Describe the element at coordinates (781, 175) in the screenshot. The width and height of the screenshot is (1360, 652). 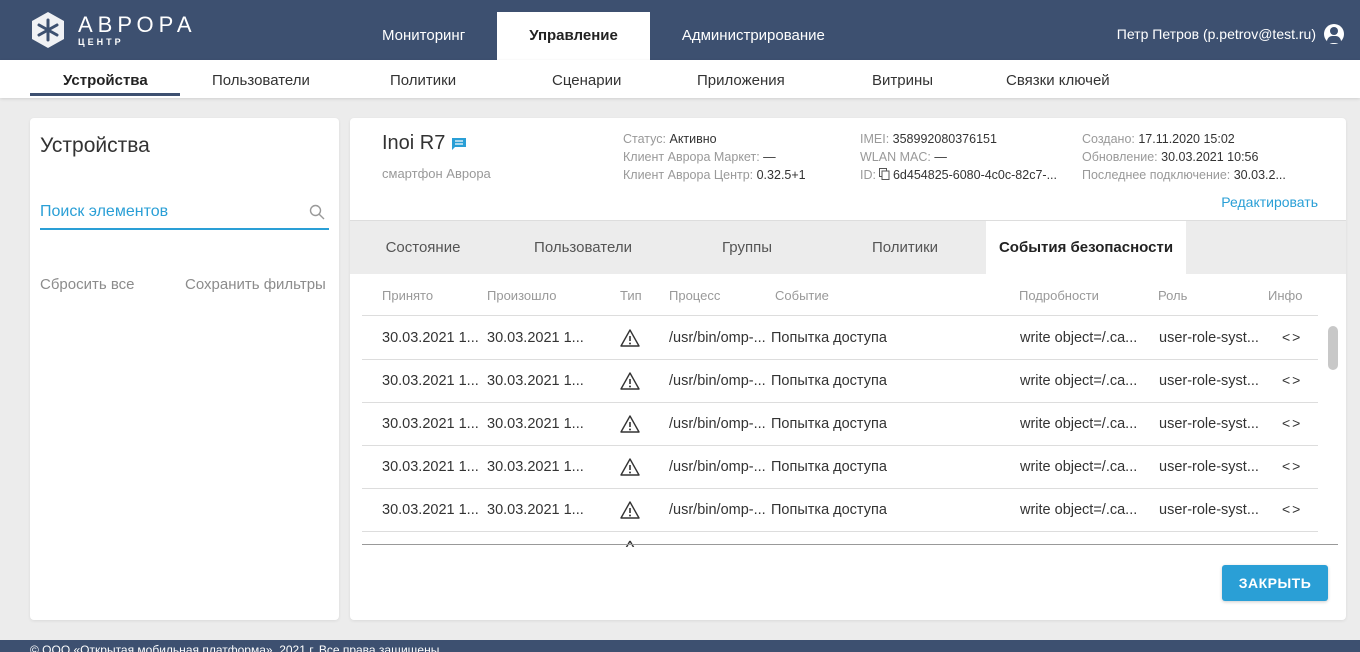
I see `center-client-value: 0.32.5+1` at that location.